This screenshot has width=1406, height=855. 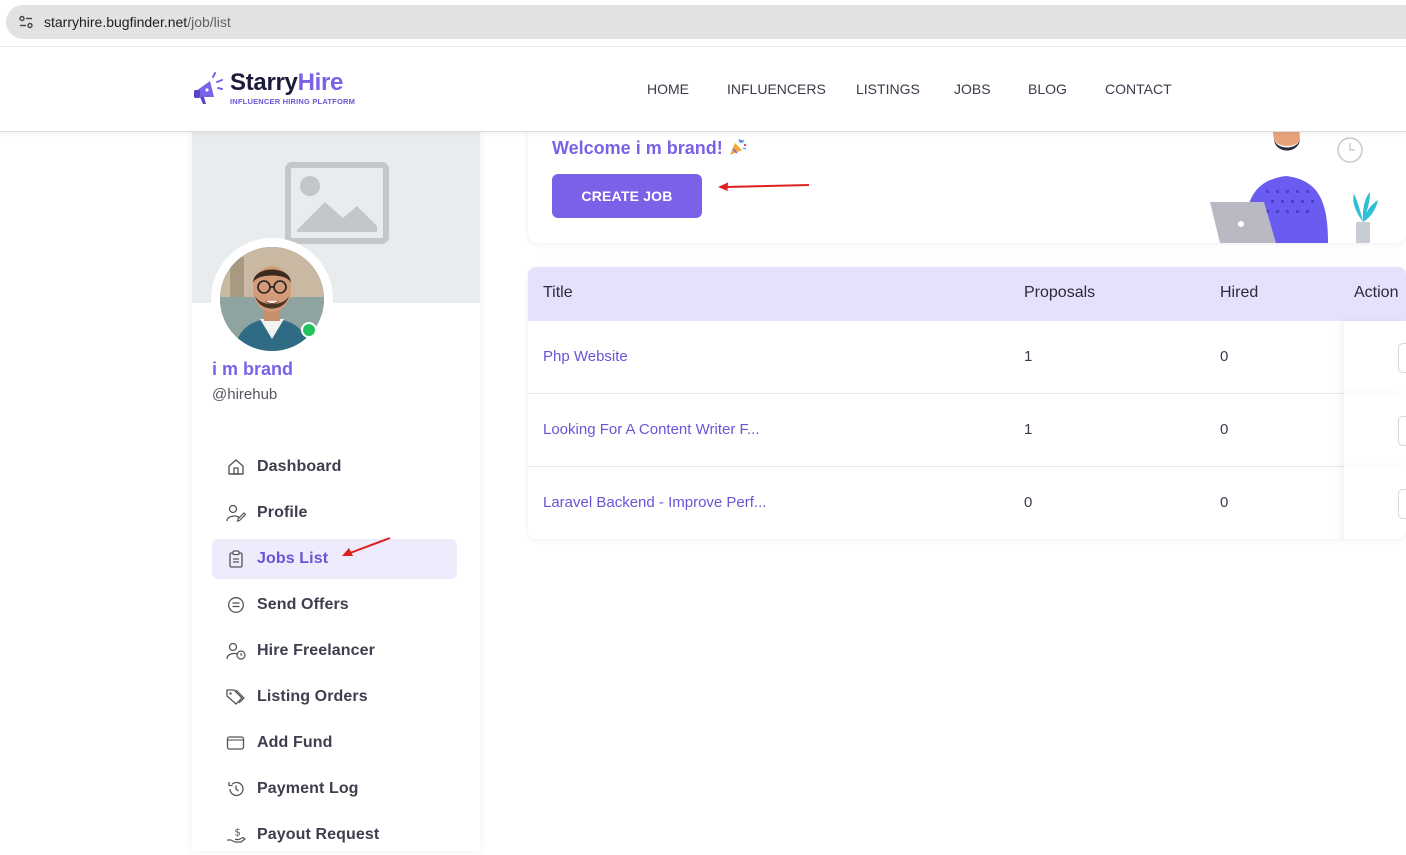 What do you see at coordinates (282, 512) in the screenshot?
I see `sidebar-item-label: Profile` at bounding box center [282, 512].